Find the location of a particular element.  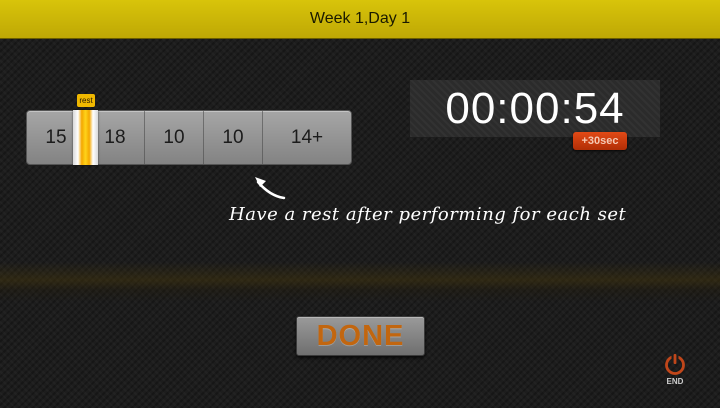

timer-value: 00:00:54 is located at coordinates (535, 108).